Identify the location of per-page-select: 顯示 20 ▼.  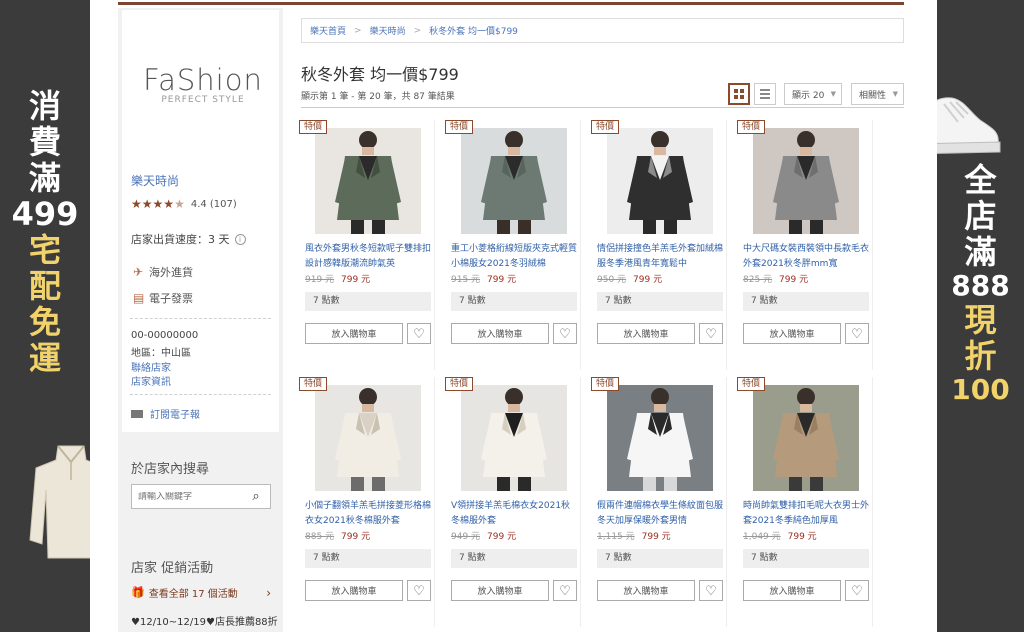
(813, 94).